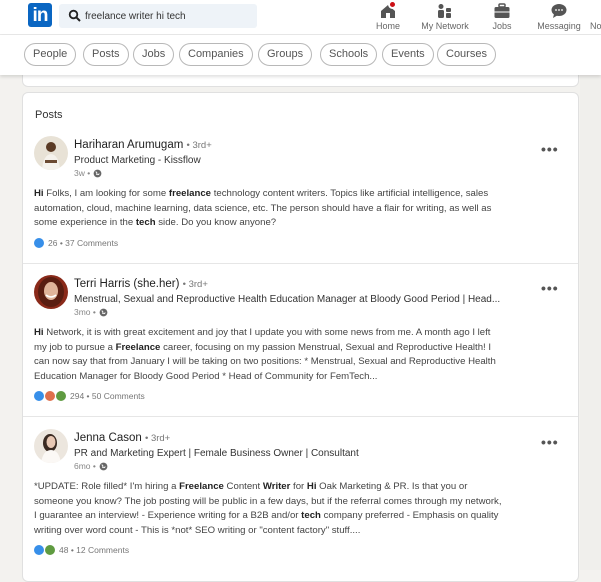 The width and height of the screenshot is (601, 582). I want to click on social-counts: 48 • 12 Comments, so click(81, 550).